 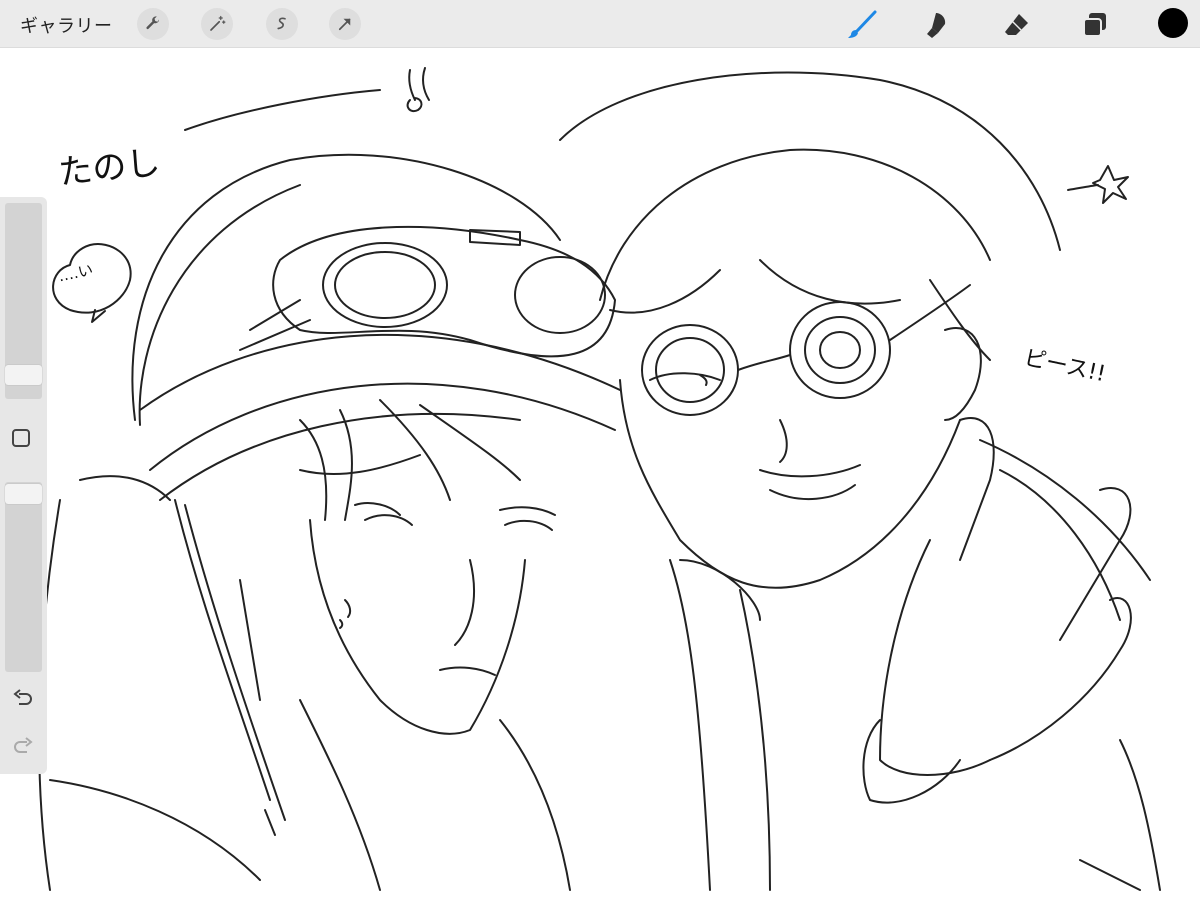 What do you see at coordinates (23, 494) in the screenshot?
I see `opacity-thumb` at bounding box center [23, 494].